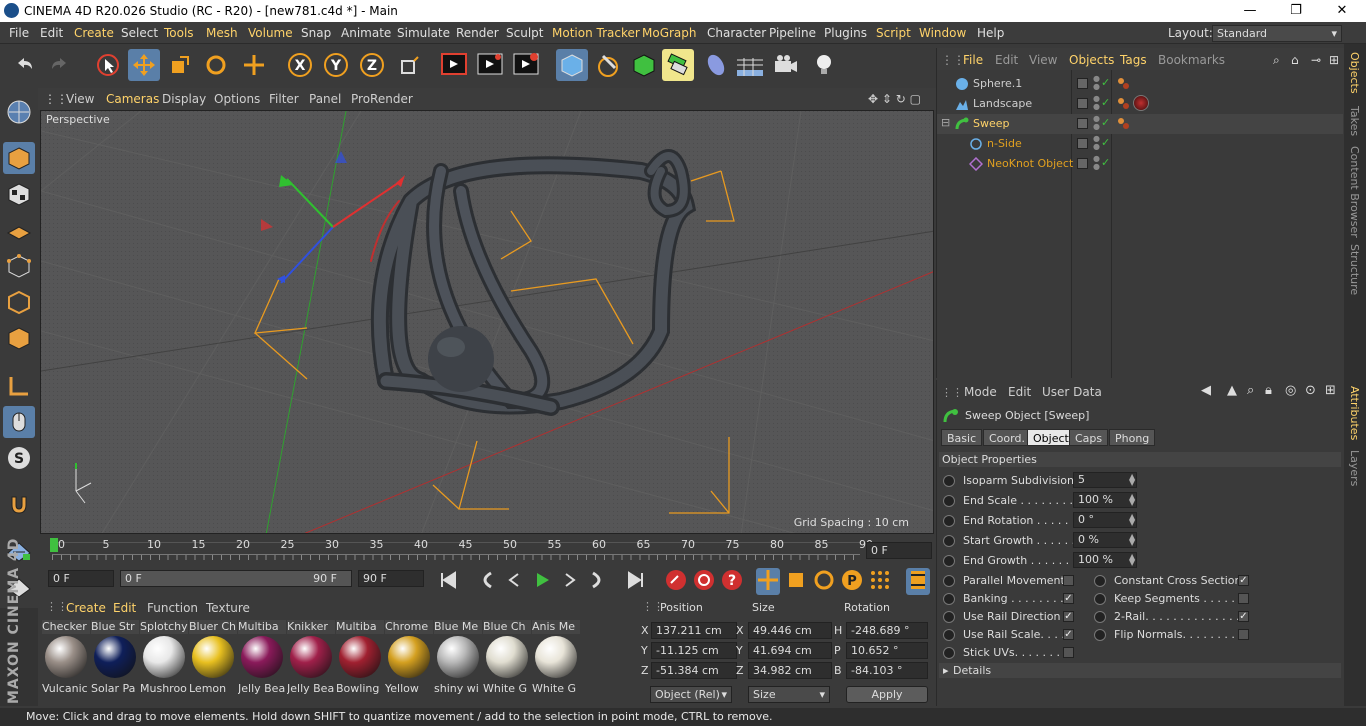  What do you see at coordinates (454, 65) in the screenshot?
I see `render-view-icon` at bounding box center [454, 65].